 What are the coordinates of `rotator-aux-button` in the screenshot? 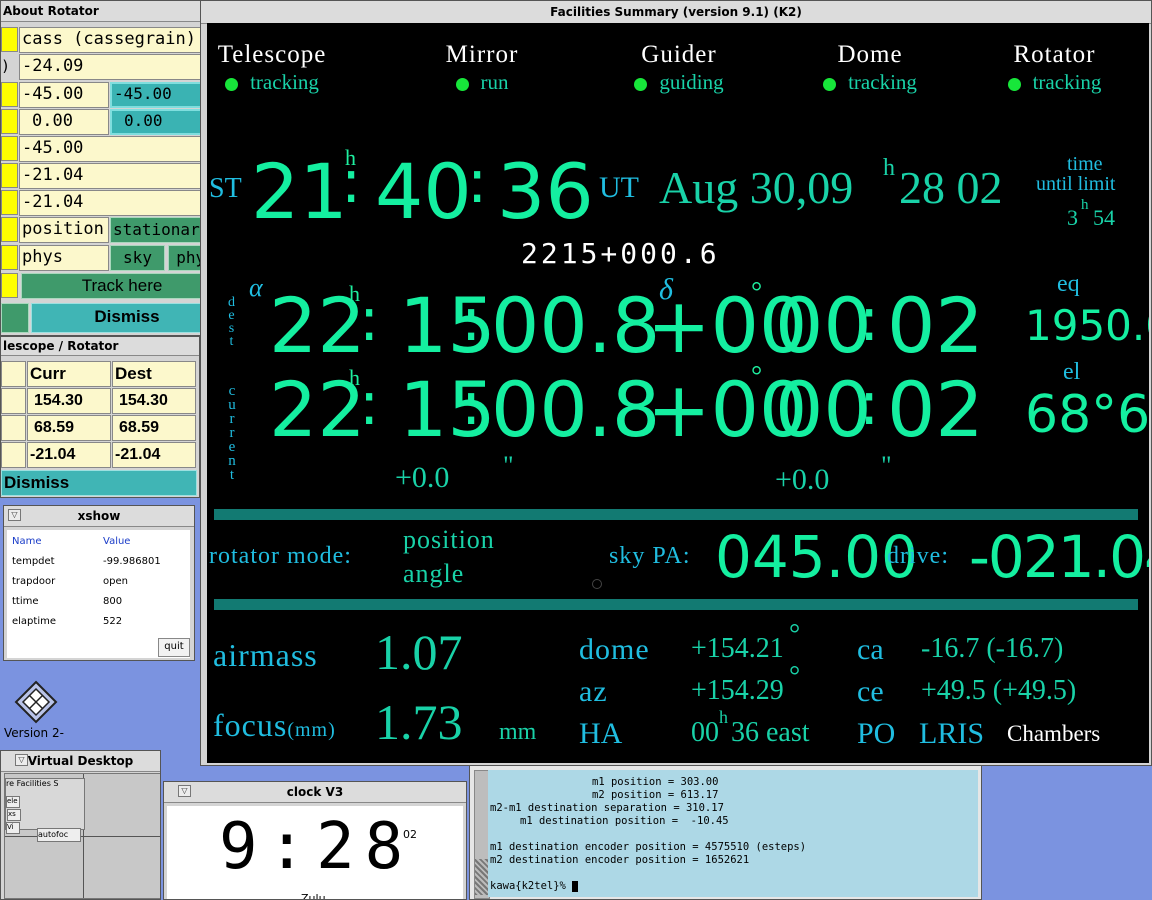 It's located at (15, 318).